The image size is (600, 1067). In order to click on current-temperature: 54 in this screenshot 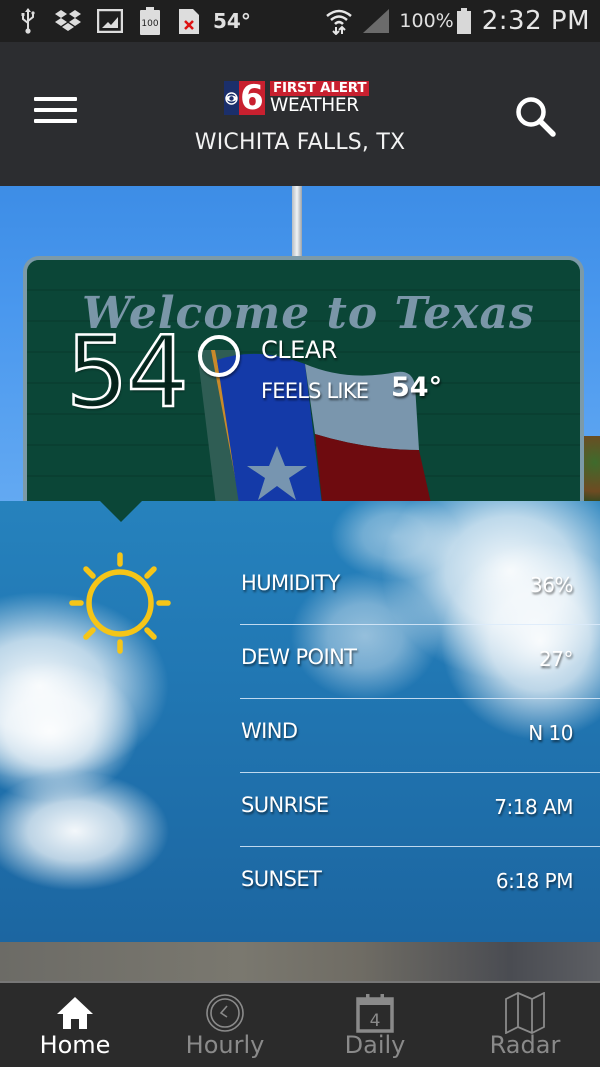, I will do `click(127, 373)`.